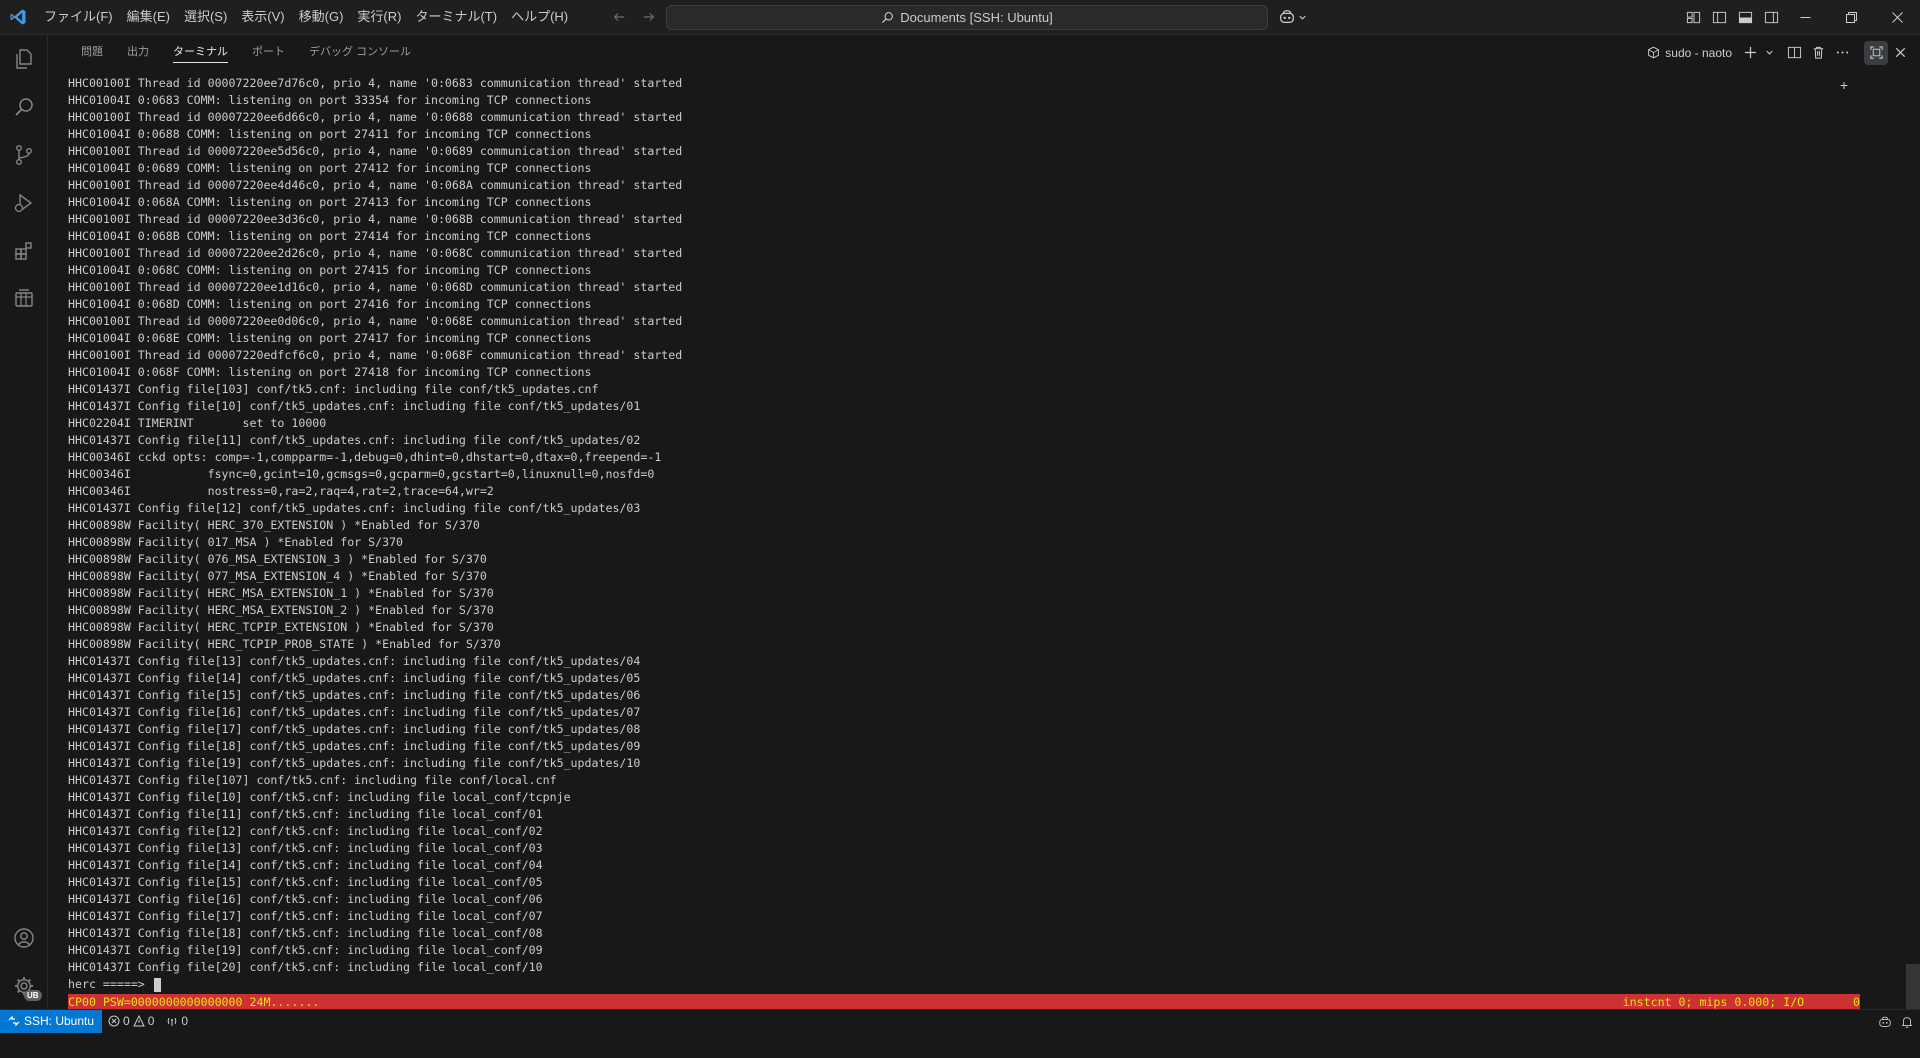  Describe the element at coordinates (1842, 53) in the screenshot. I see `more-actions-icon` at that location.